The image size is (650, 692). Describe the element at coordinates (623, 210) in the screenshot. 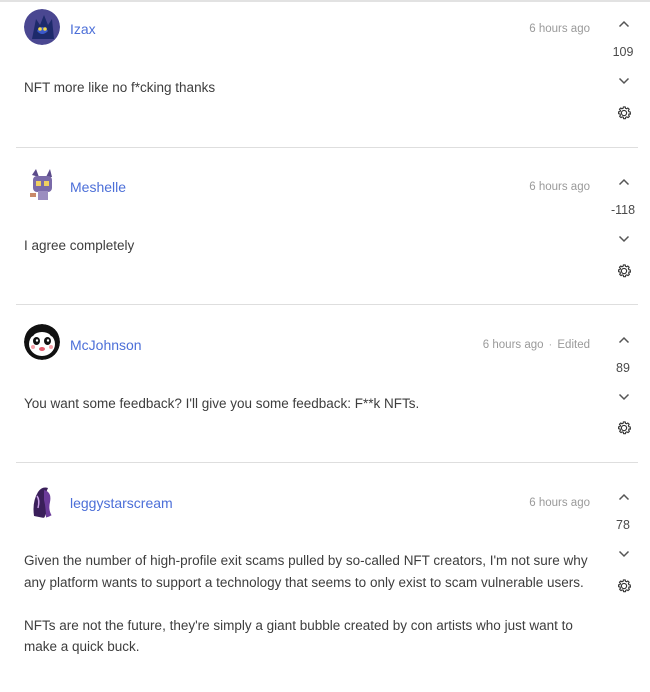

I see `vote-score: -118` at that location.